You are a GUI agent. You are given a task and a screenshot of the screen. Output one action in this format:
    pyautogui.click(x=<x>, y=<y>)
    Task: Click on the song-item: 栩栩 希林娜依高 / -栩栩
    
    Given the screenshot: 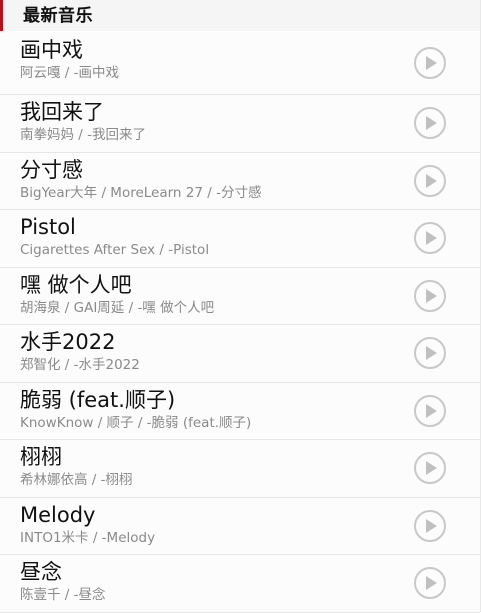 What is the action you would take?
    pyautogui.click(x=240, y=469)
    